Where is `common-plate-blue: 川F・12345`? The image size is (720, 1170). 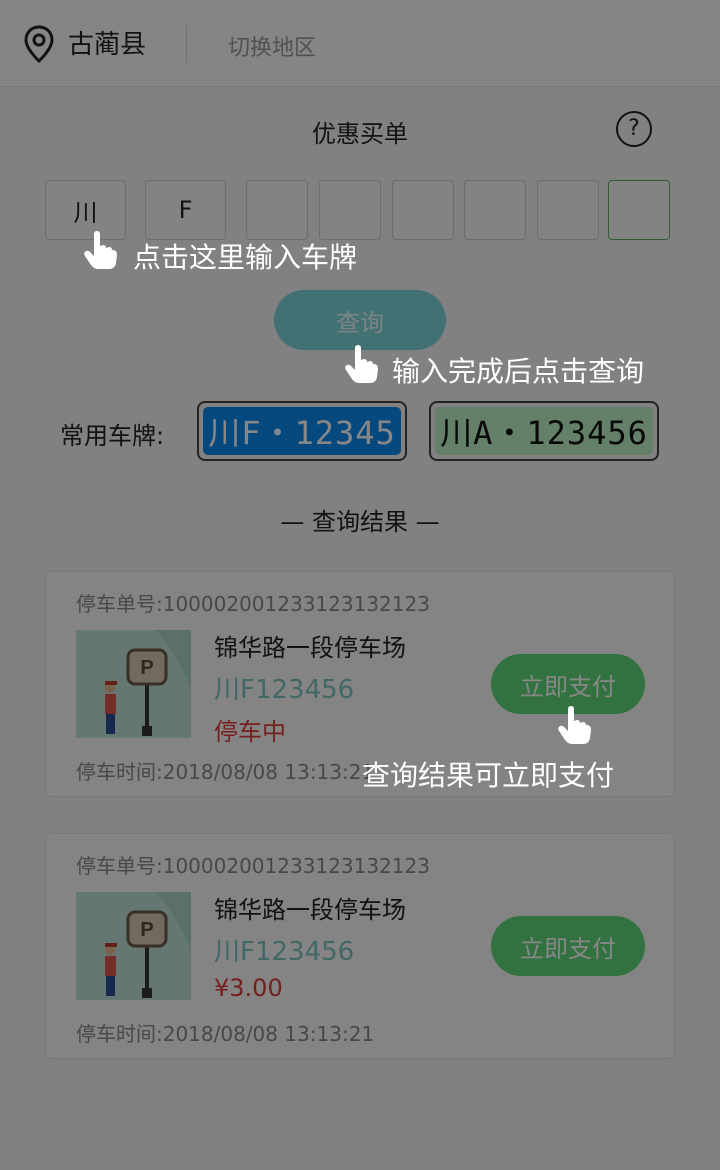
common-plate-blue: 川F・12345 is located at coordinates (302, 431).